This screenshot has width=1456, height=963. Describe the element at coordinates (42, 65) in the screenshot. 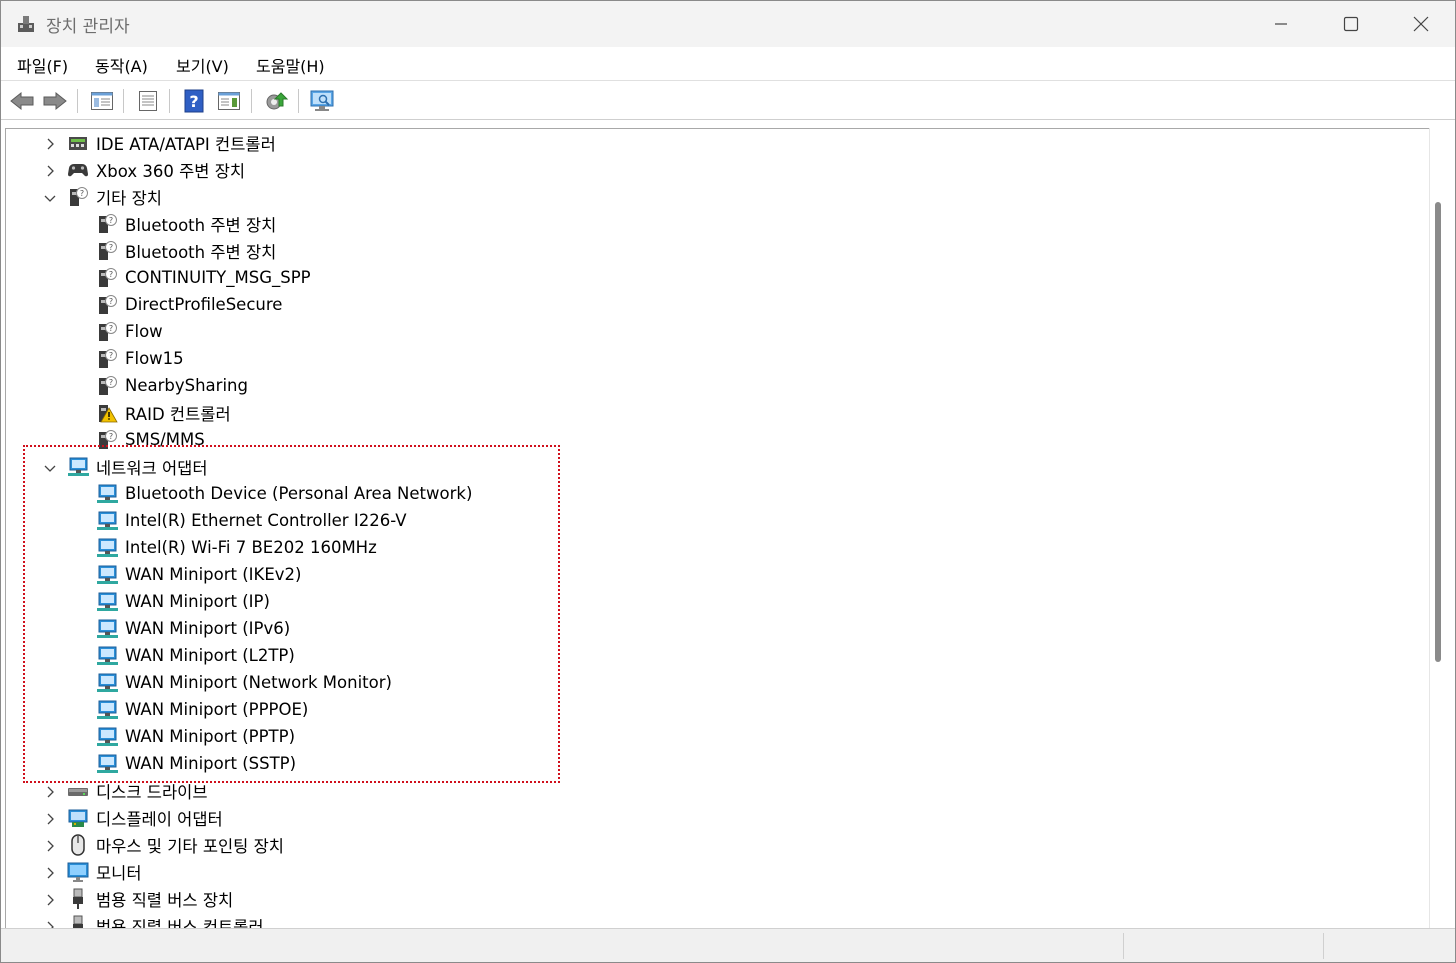

I see `menu-file: 파일(F)` at that location.